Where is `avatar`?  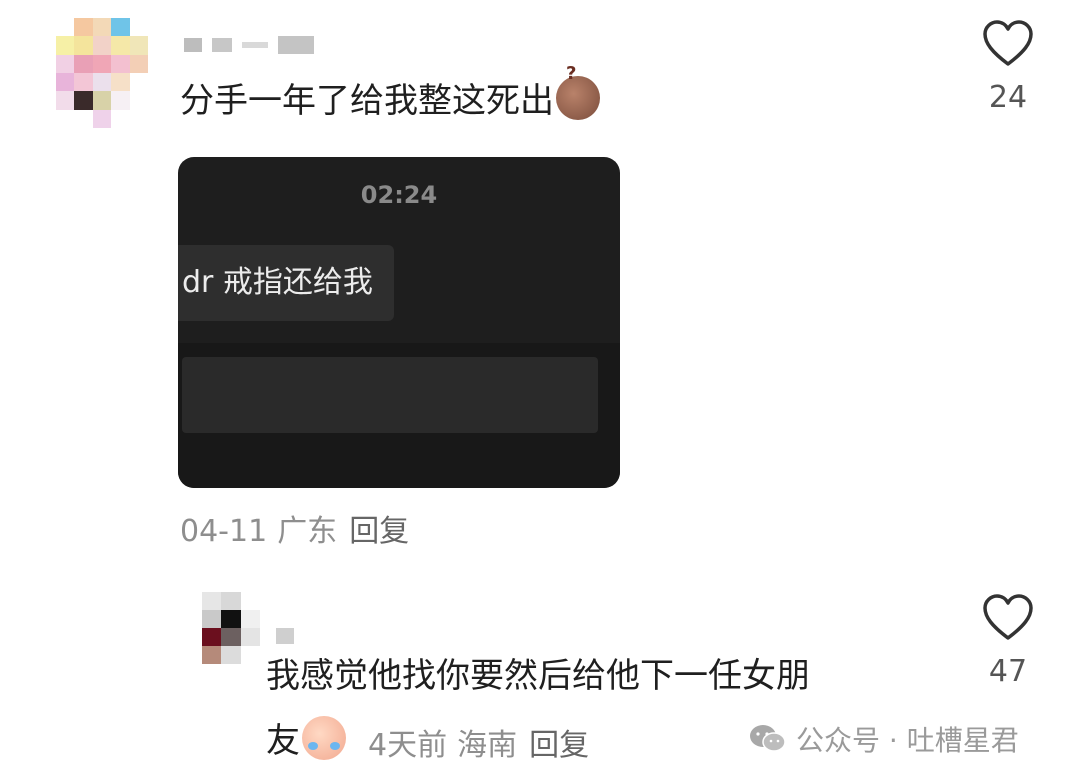 avatar is located at coordinates (102, 73).